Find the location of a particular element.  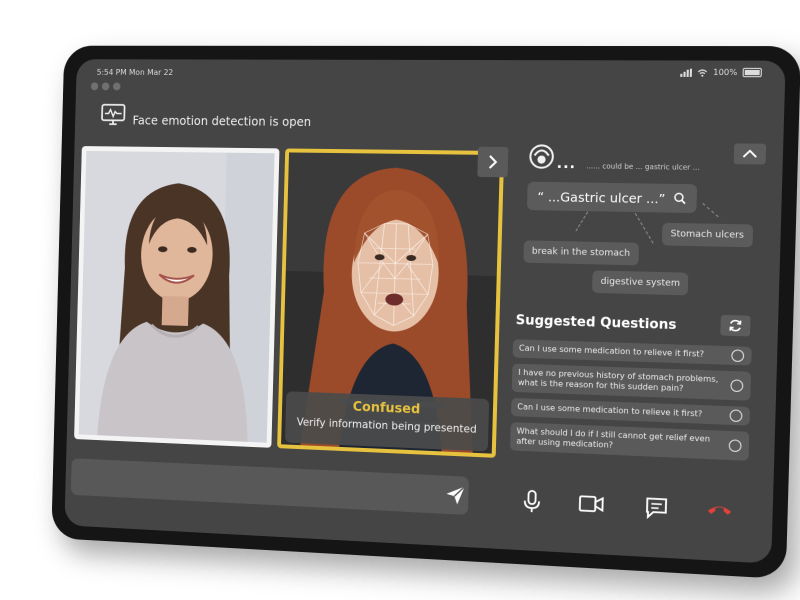

message-input is located at coordinates (270, 486).